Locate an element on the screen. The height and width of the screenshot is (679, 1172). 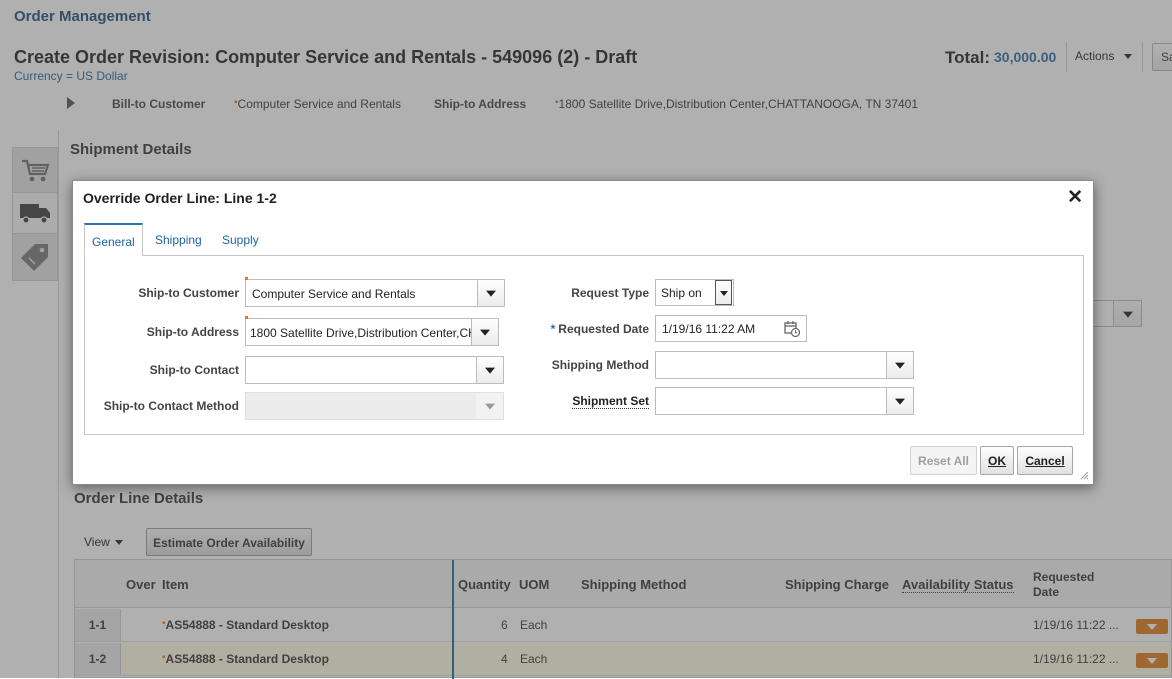
ship-to-contact-method-dropdown-button is located at coordinates (489, 406).